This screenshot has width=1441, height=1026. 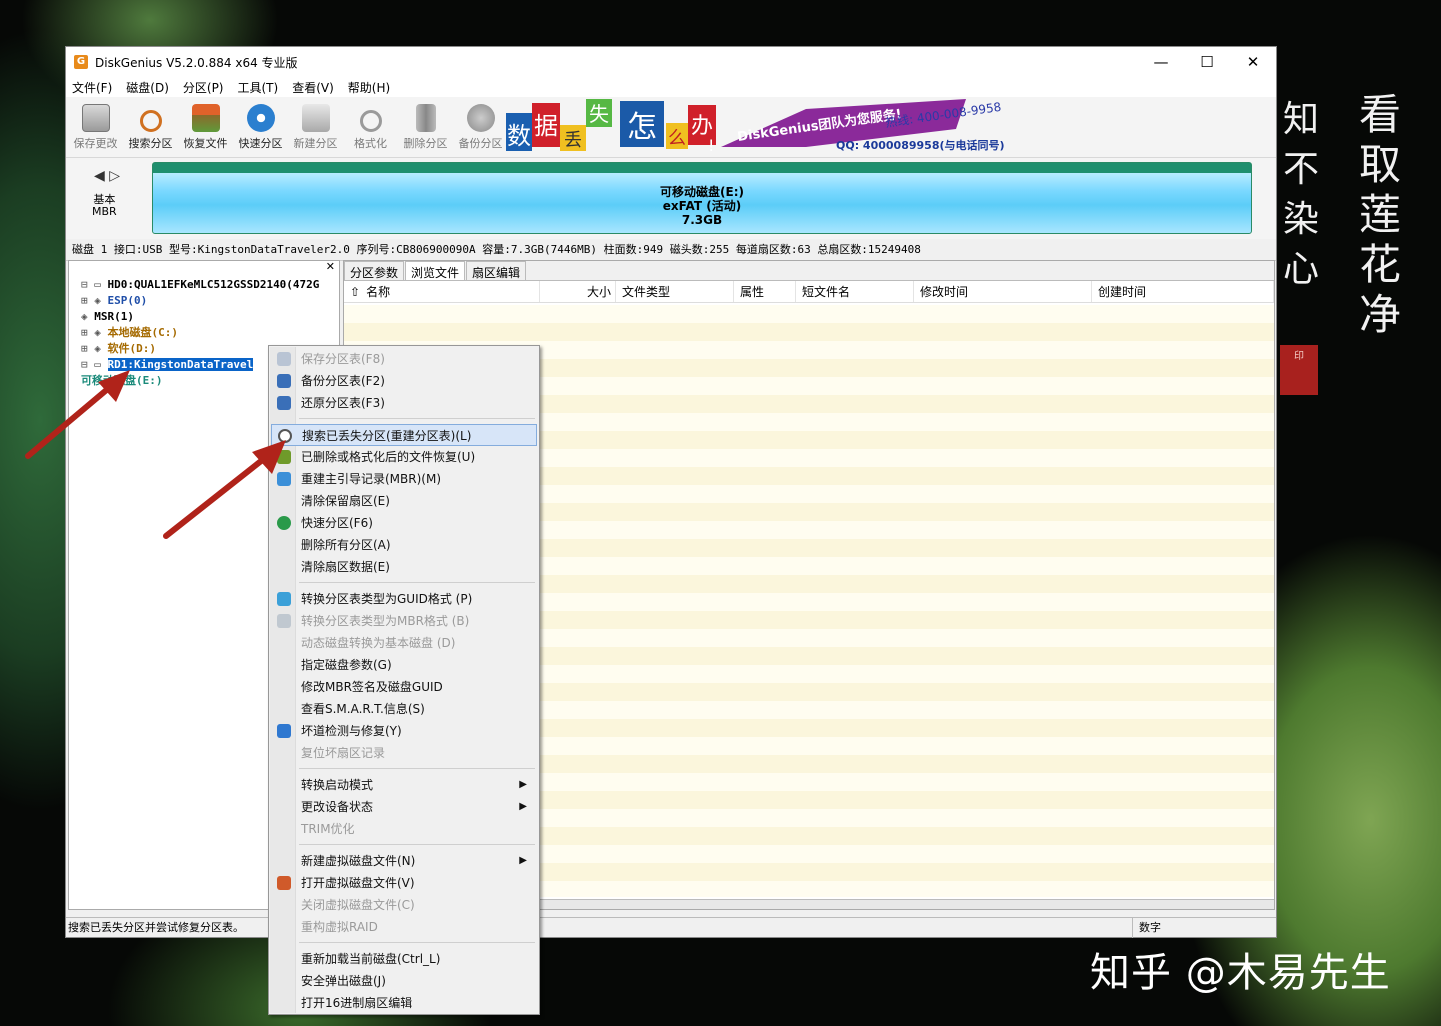 I want to click on tree-item: ◈ MSR(1), so click(x=200, y=317).